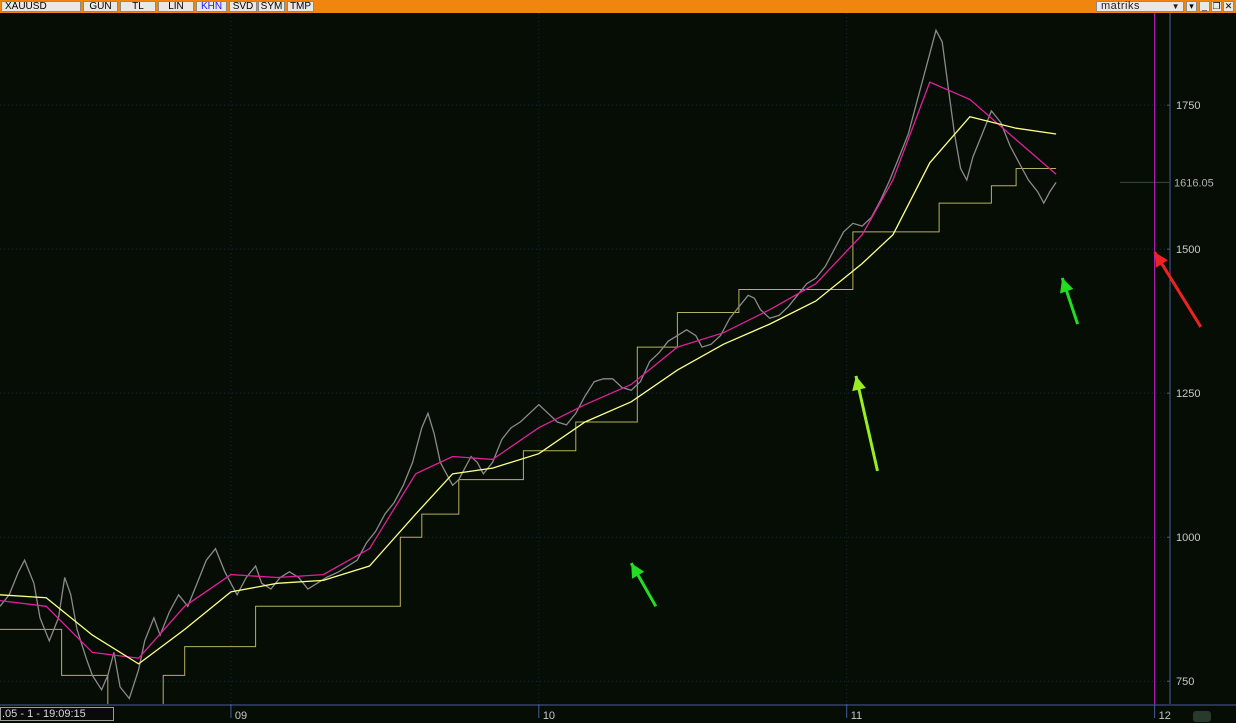 The height and width of the screenshot is (723, 1236). Describe the element at coordinates (856, 716) in the screenshot. I see `x-tick-label: 11` at that location.